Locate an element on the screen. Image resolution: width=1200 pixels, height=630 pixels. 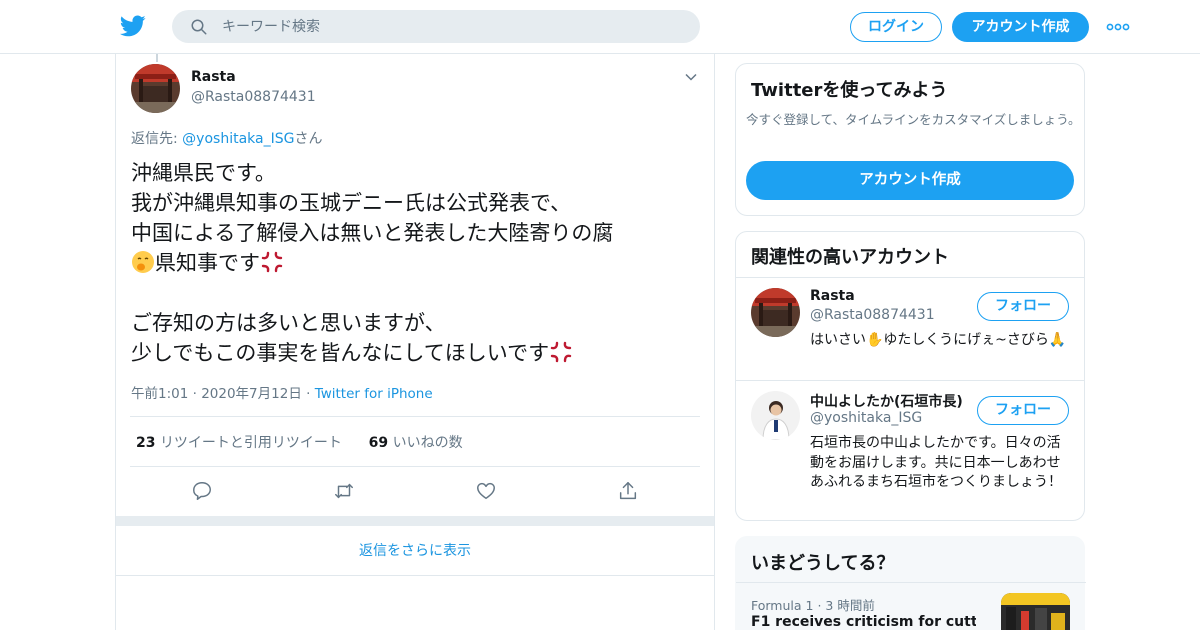
tweet-line: 沖縄県民です。 is located at coordinates (203, 173).